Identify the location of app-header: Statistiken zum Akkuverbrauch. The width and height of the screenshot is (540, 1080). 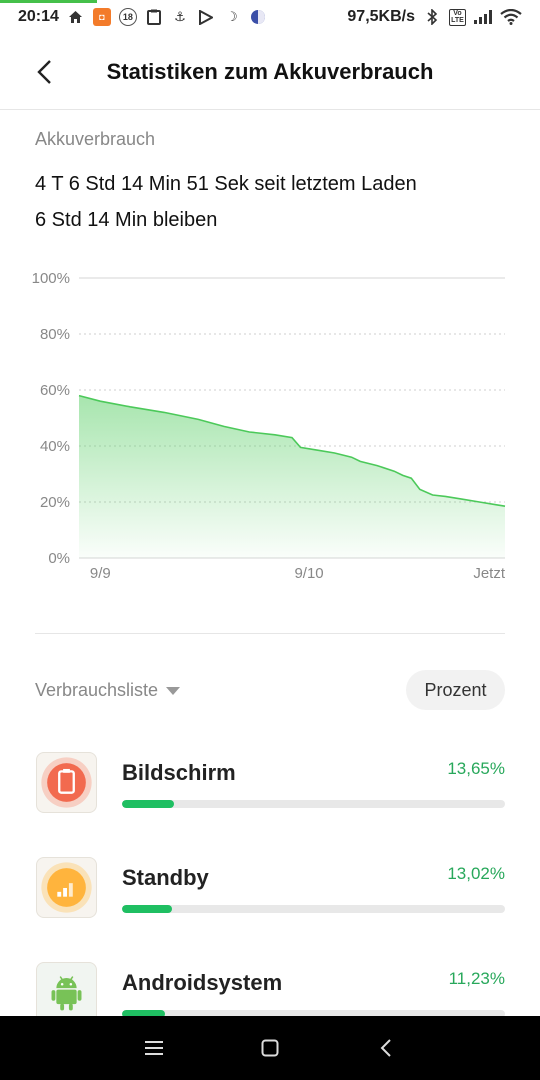
(270, 72).